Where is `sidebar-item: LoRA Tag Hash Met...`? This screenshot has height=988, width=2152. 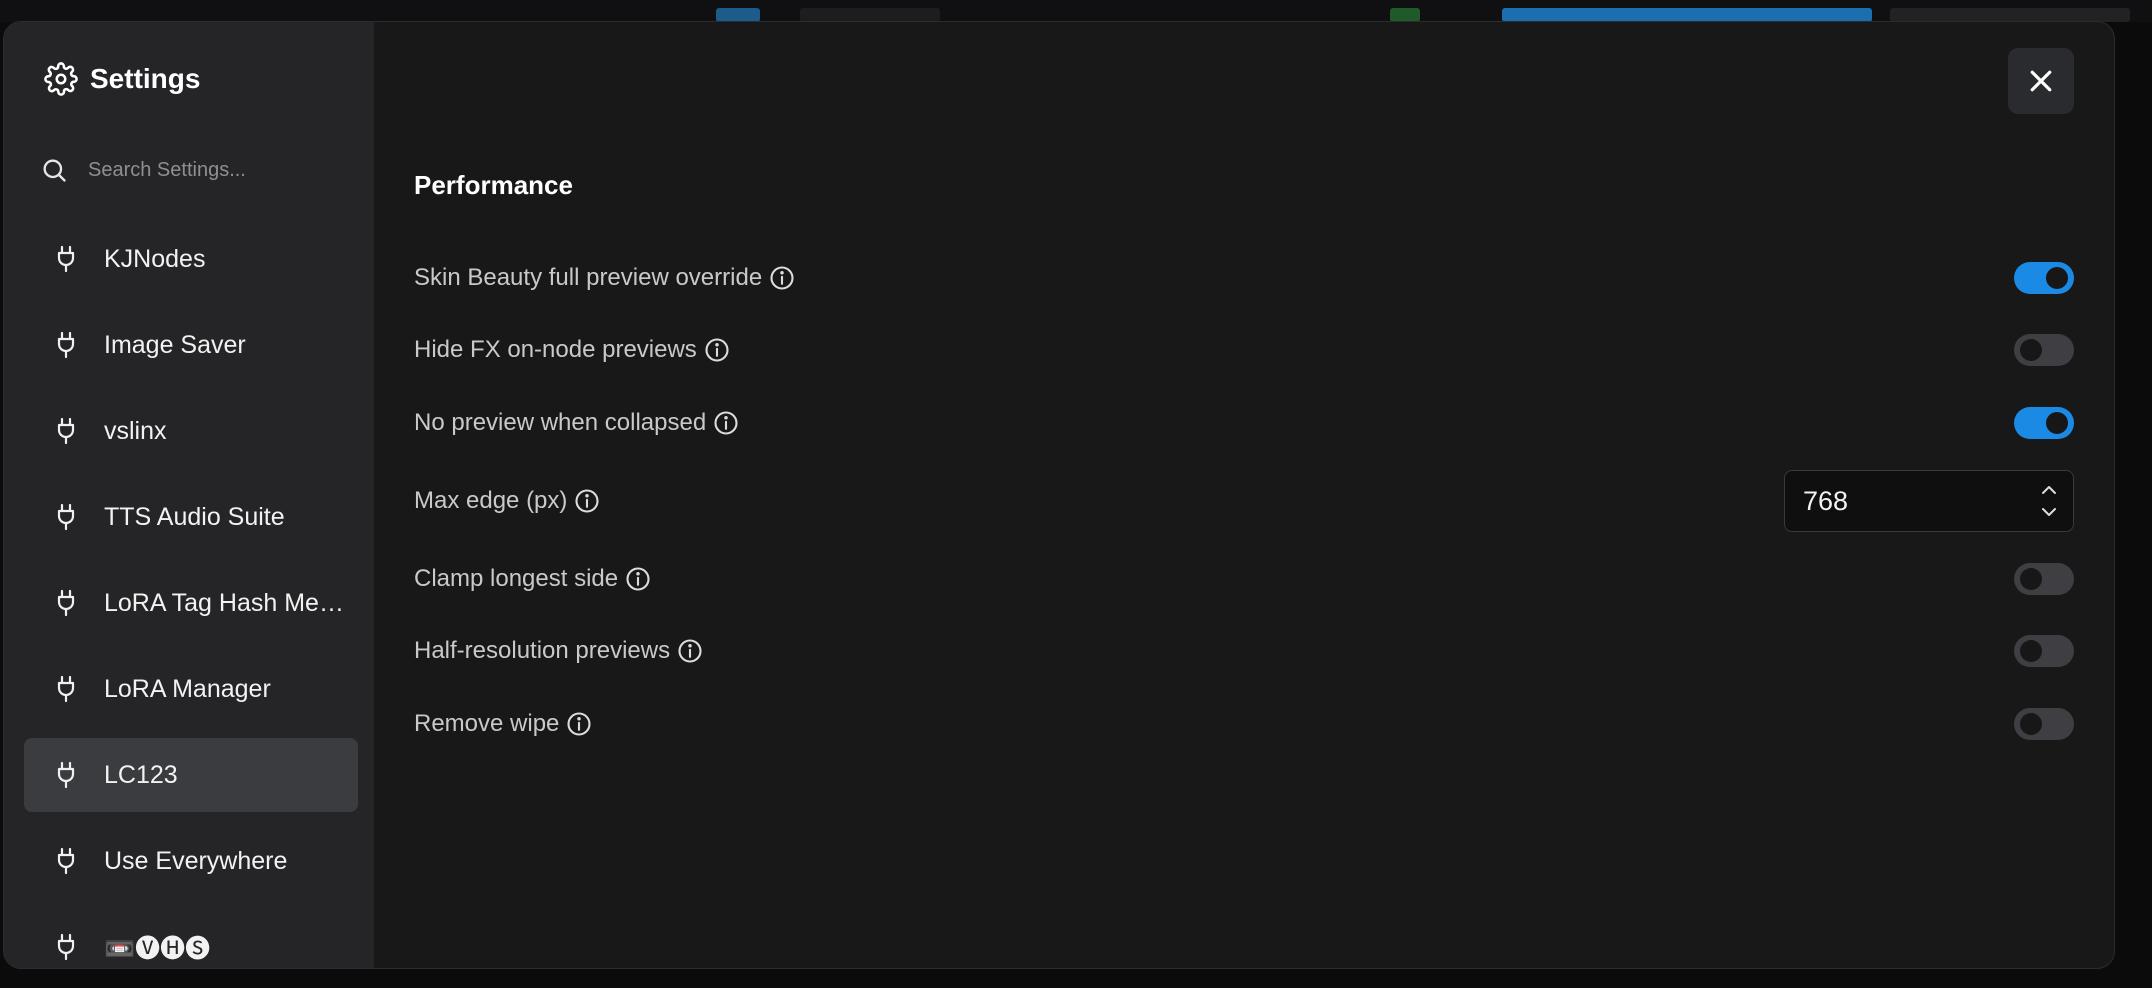 sidebar-item: LoRA Tag Hash Met... is located at coordinates (191, 603).